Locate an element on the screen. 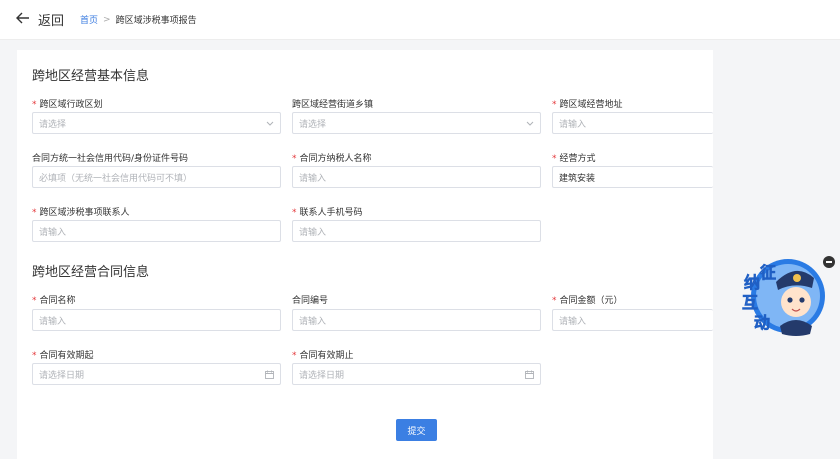 The image size is (840, 459). mascot-eye-right is located at coordinates (802, 300).